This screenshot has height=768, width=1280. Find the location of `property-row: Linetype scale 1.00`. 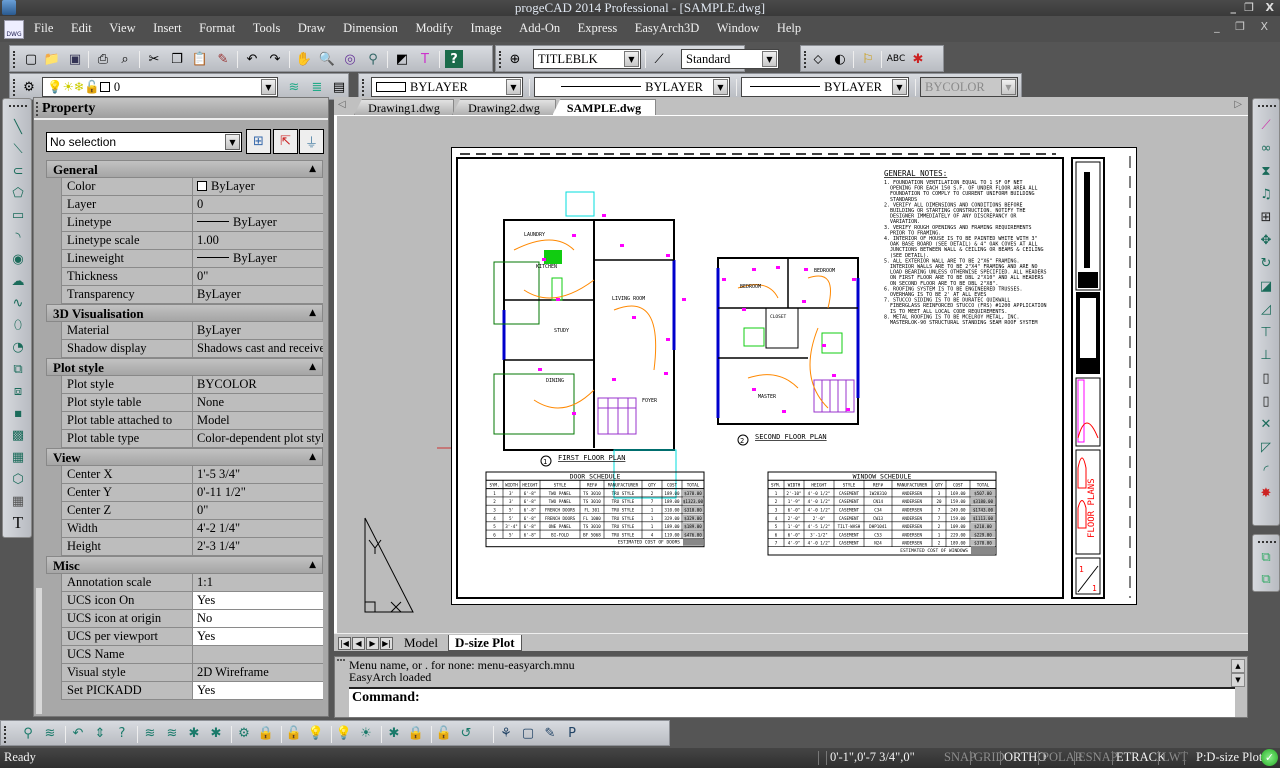

property-row: Linetype scale 1.00 is located at coordinates (192, 241).